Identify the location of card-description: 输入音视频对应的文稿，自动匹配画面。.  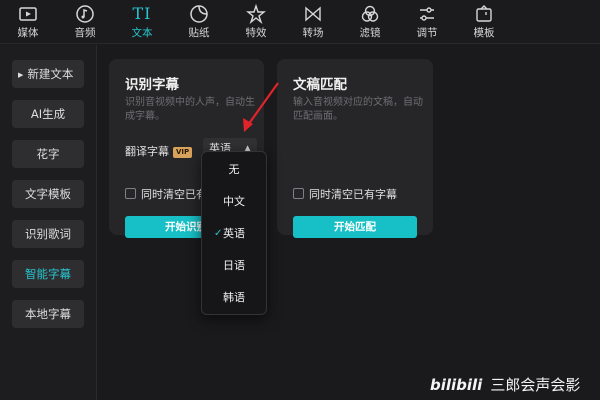
(358, 109).